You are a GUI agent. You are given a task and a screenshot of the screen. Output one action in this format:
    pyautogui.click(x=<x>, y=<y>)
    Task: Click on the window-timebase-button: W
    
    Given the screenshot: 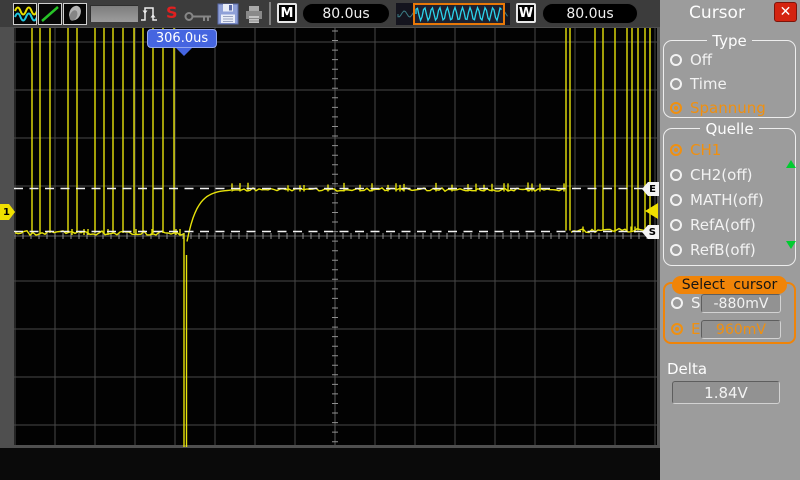 What is the action you would take?
    pyautogui.click(x=526, y=13)
    